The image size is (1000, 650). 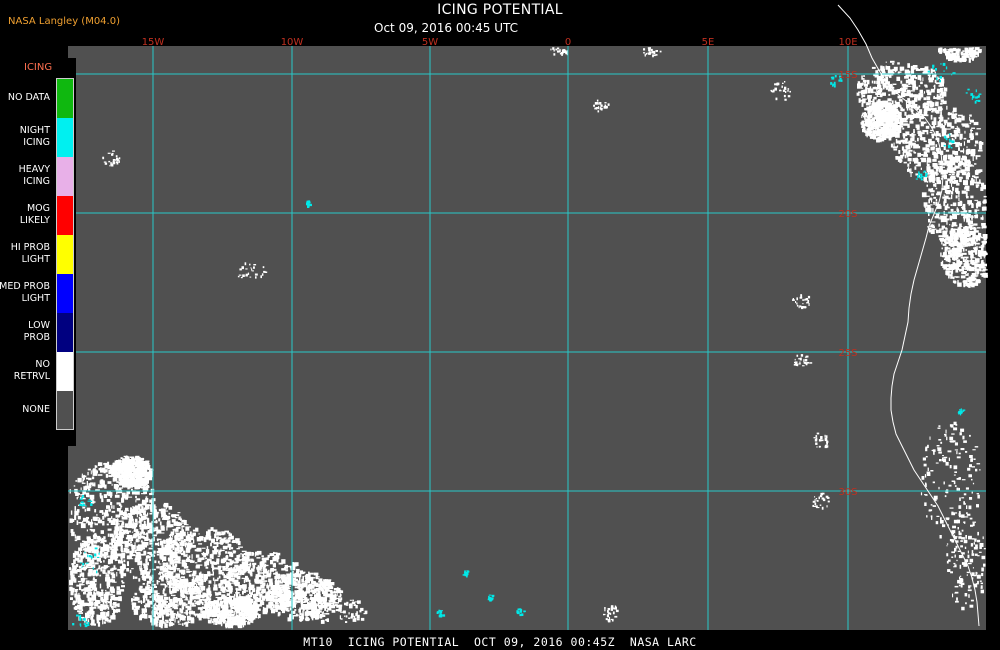 What do you see at coordinates (568, 42) in the screenshot?
I see `lon-label: 0` at bounding box center [568, 42].